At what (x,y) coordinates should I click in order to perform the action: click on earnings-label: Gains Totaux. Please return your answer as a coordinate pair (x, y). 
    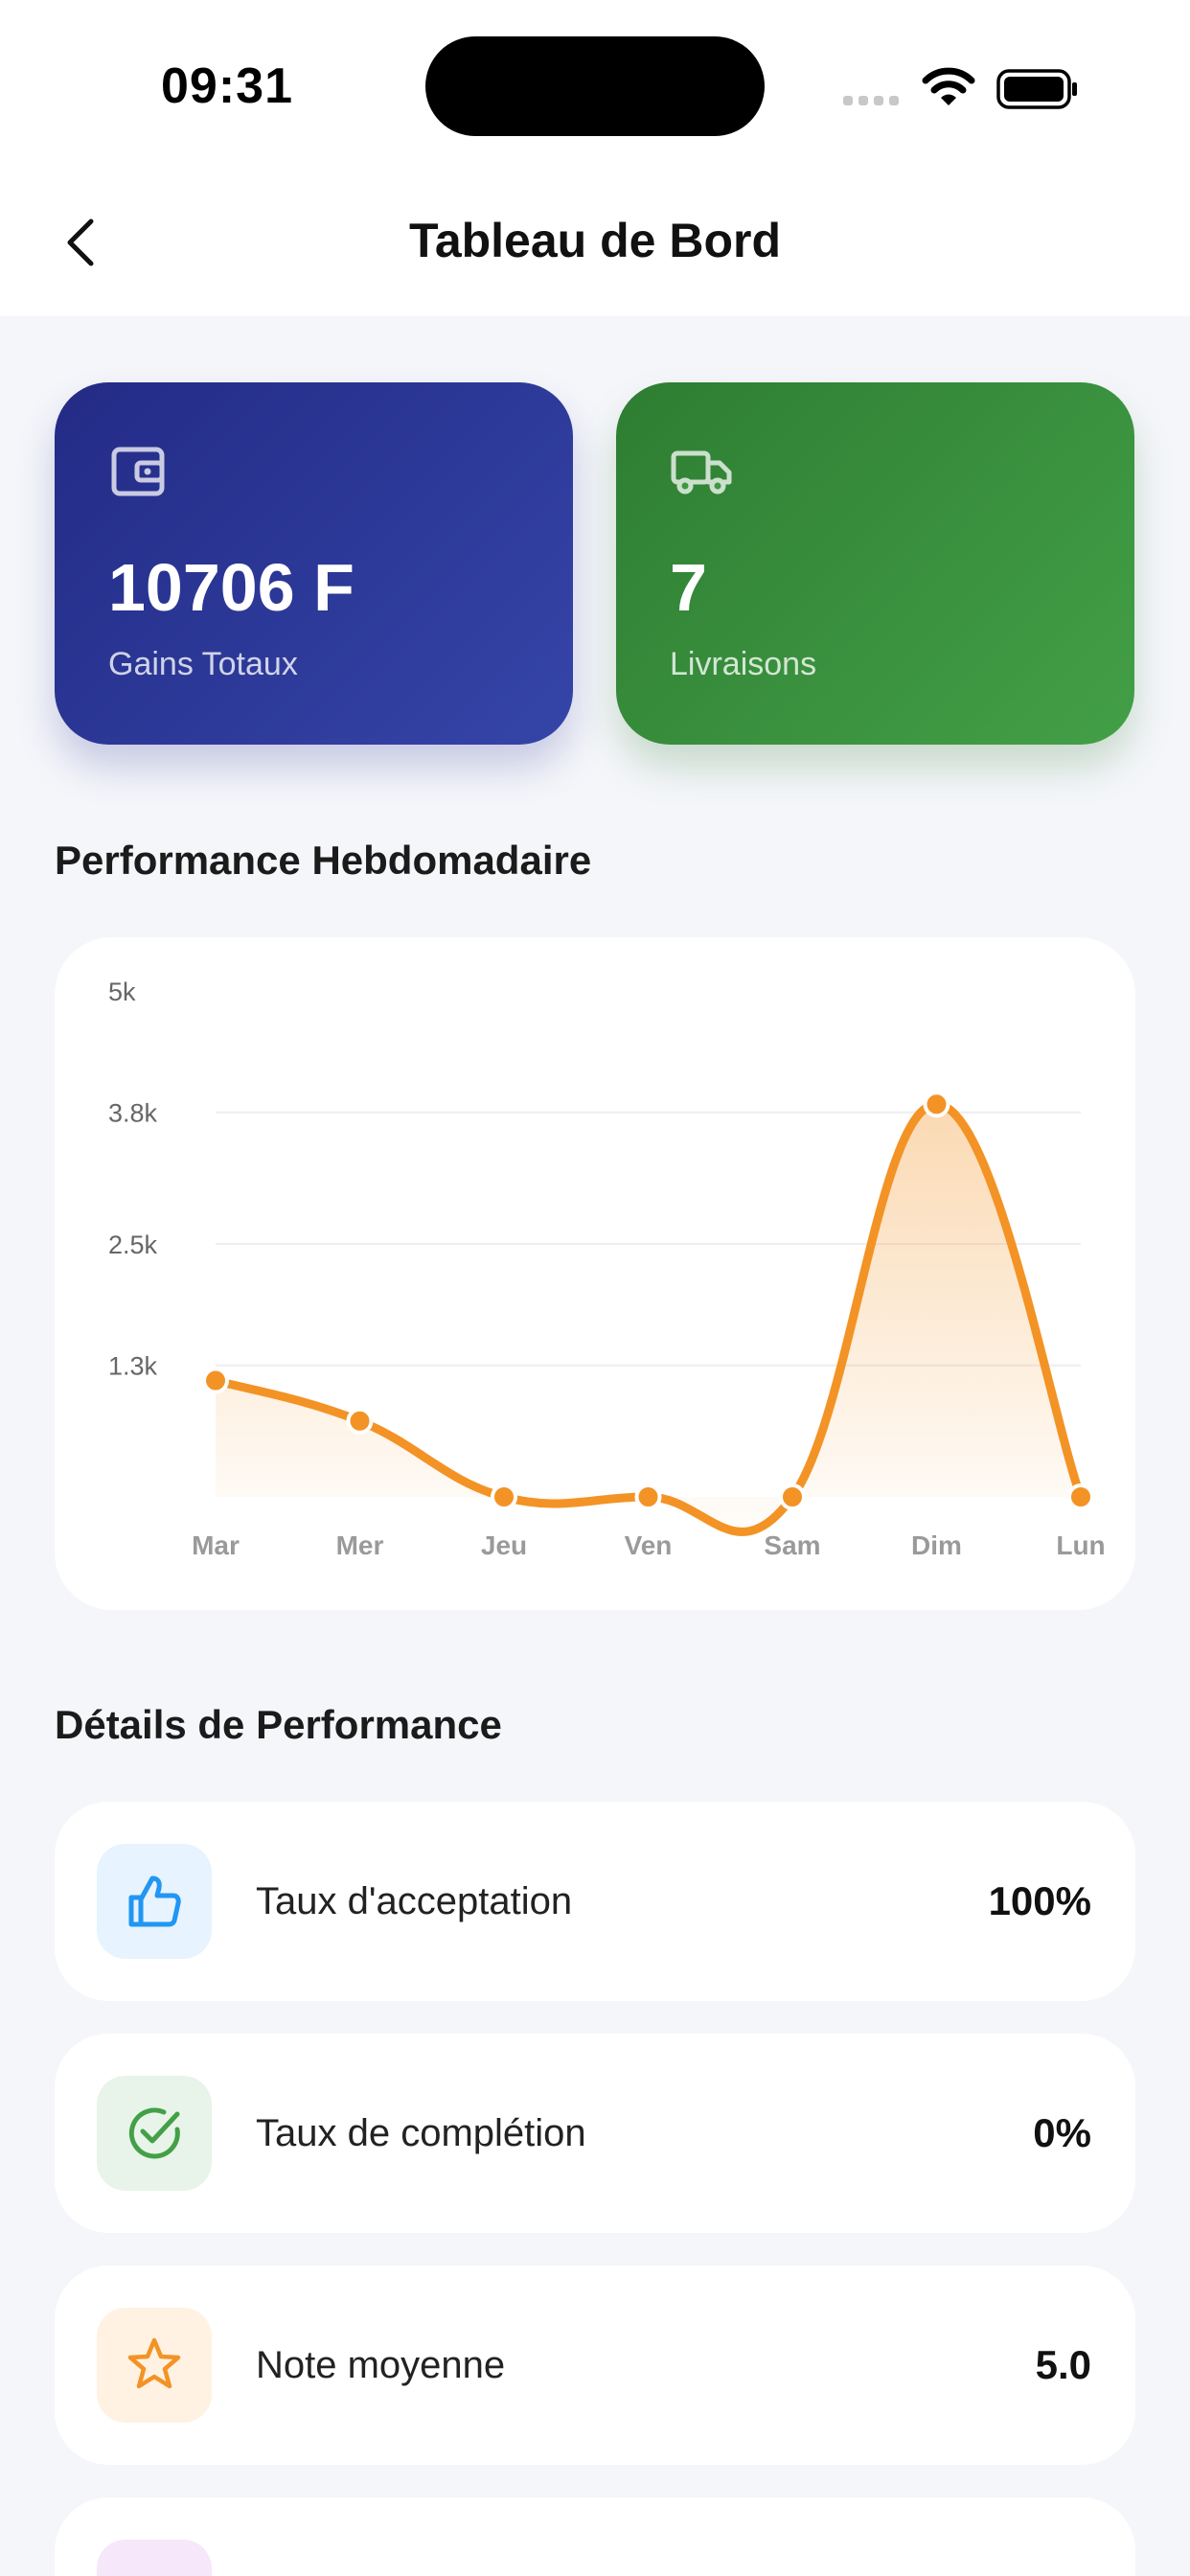
    Looking at the image, I should click on (203, 664).